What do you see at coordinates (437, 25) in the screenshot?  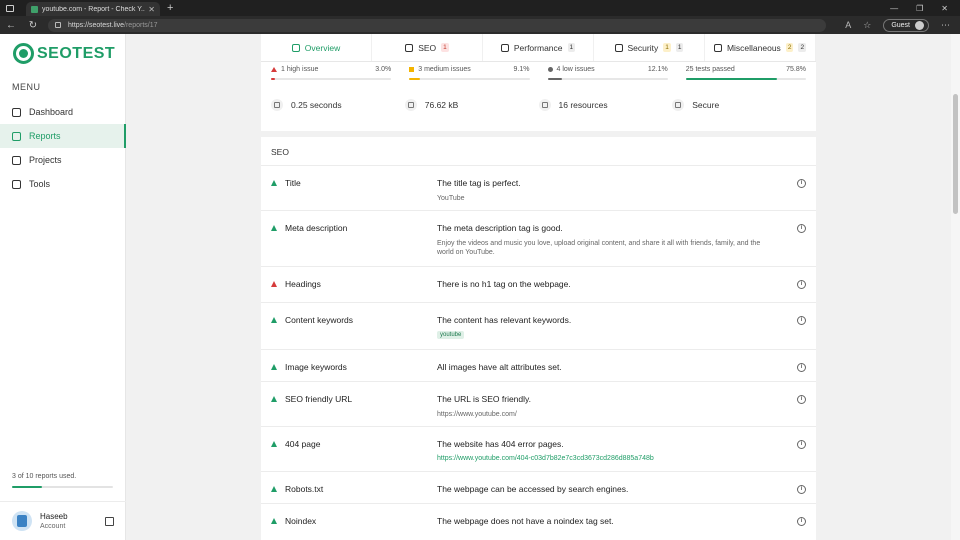 I see `url-bar: https://seotest.live/reports/17` at bounding box center [437, 25].